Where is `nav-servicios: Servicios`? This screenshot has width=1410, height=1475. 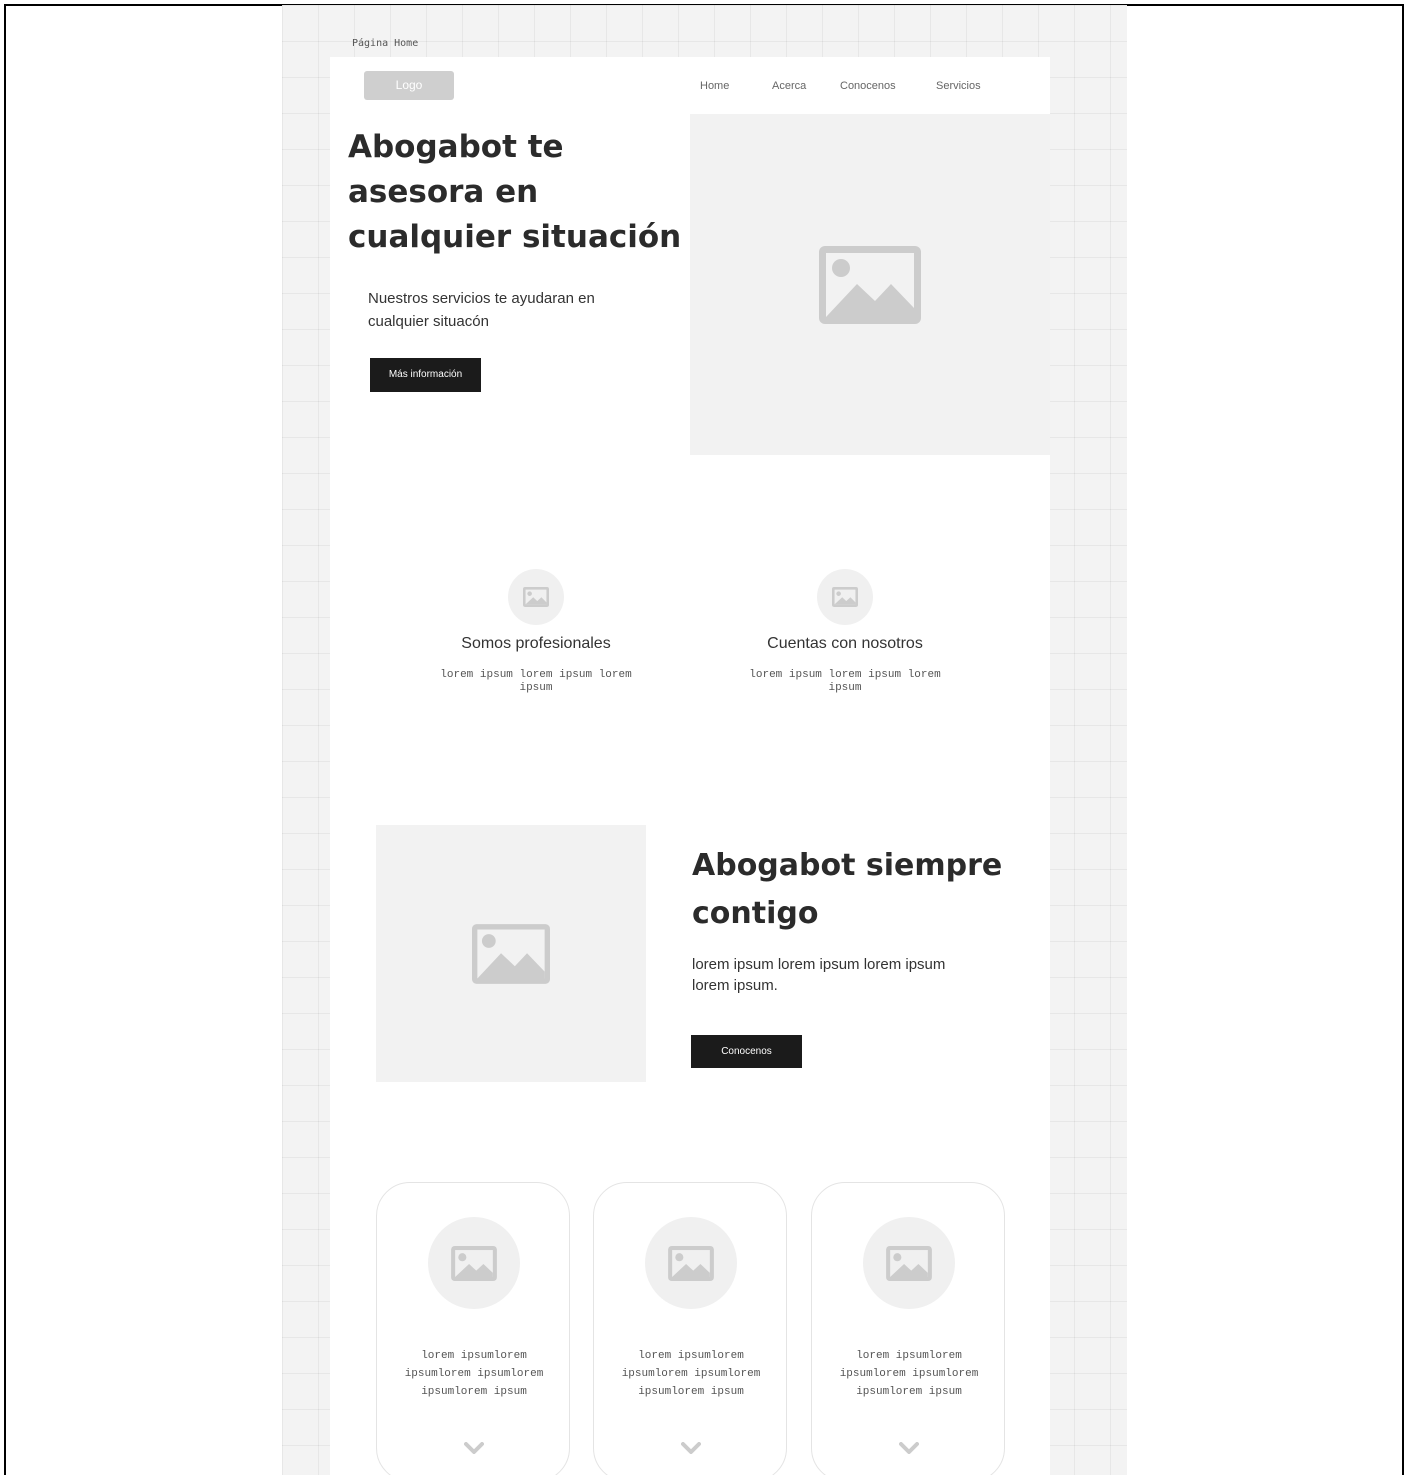
nav-servicios: Servicios is located at coordinates (958, 86).